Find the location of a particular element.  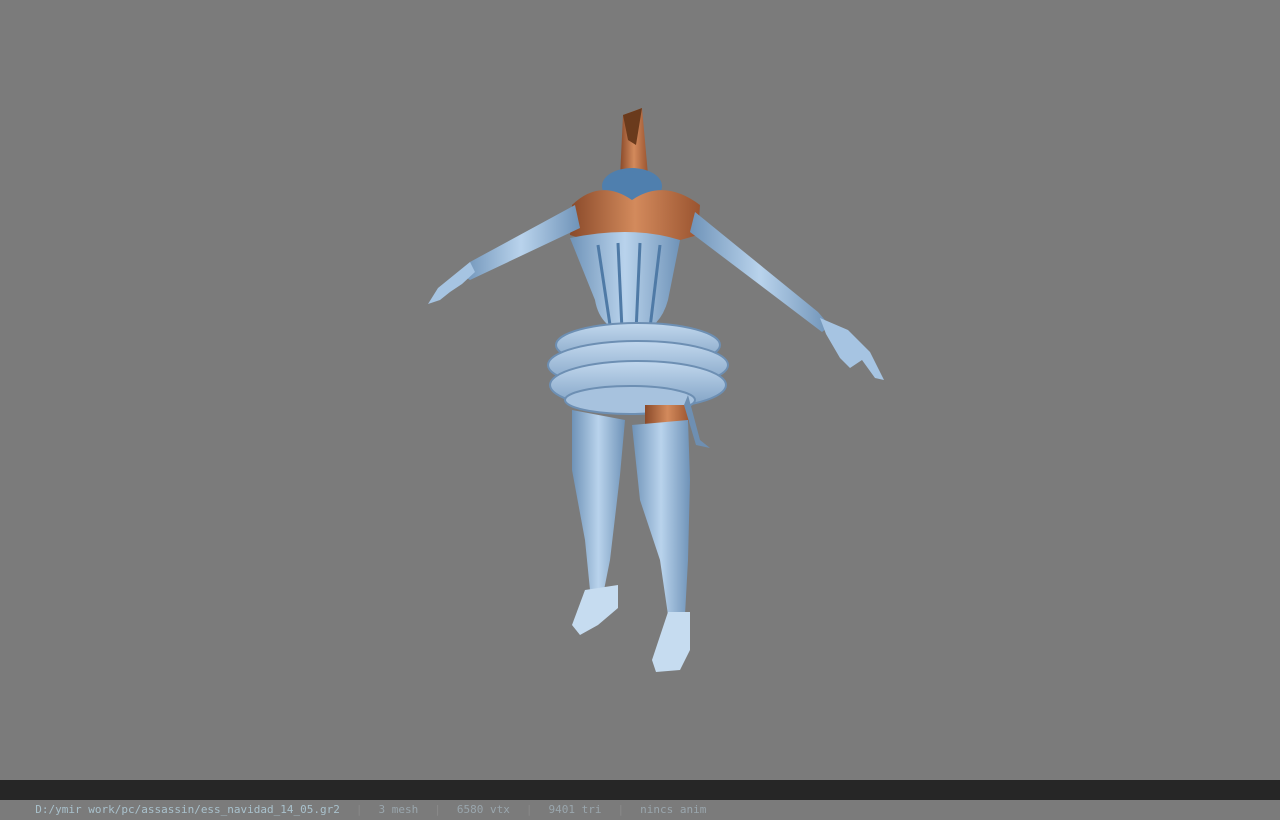

corset is located at coordinates (625, 283).